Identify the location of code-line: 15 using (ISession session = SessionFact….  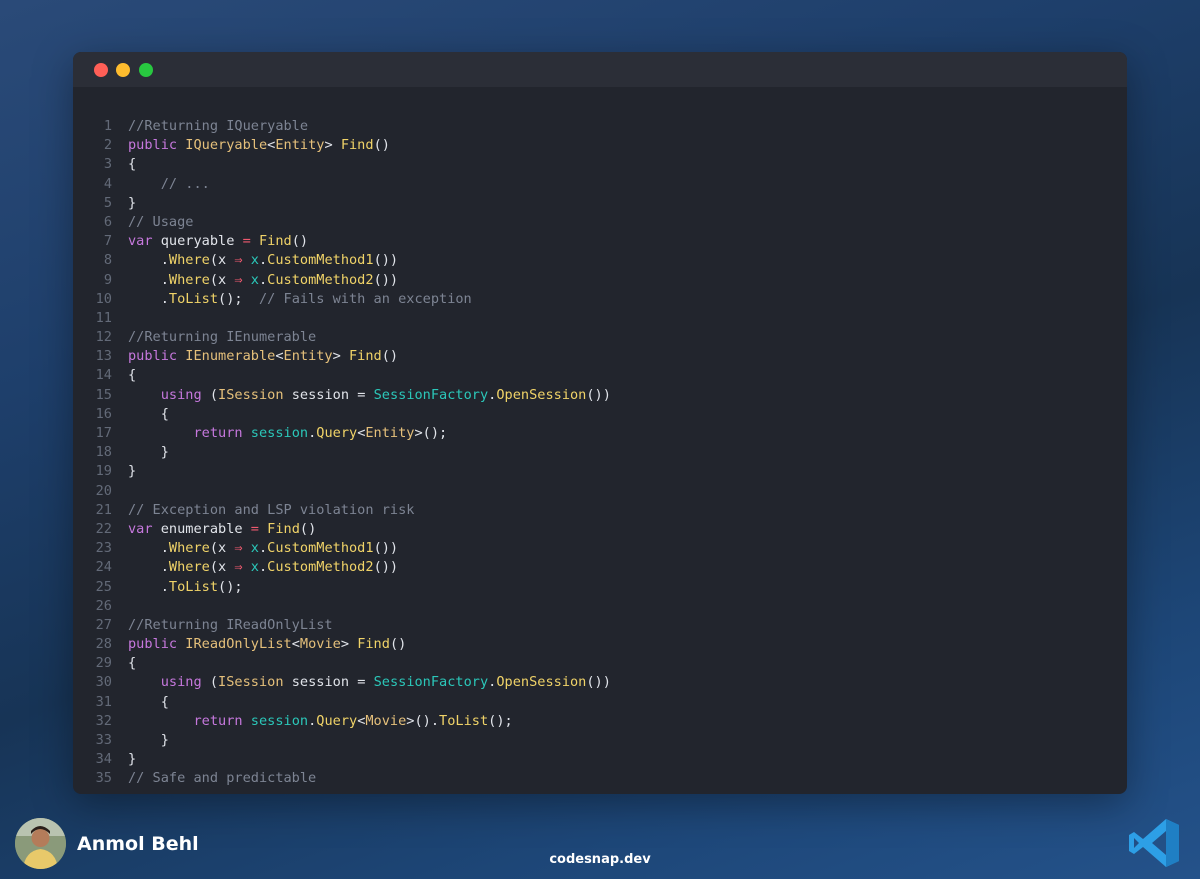
(600, 395).